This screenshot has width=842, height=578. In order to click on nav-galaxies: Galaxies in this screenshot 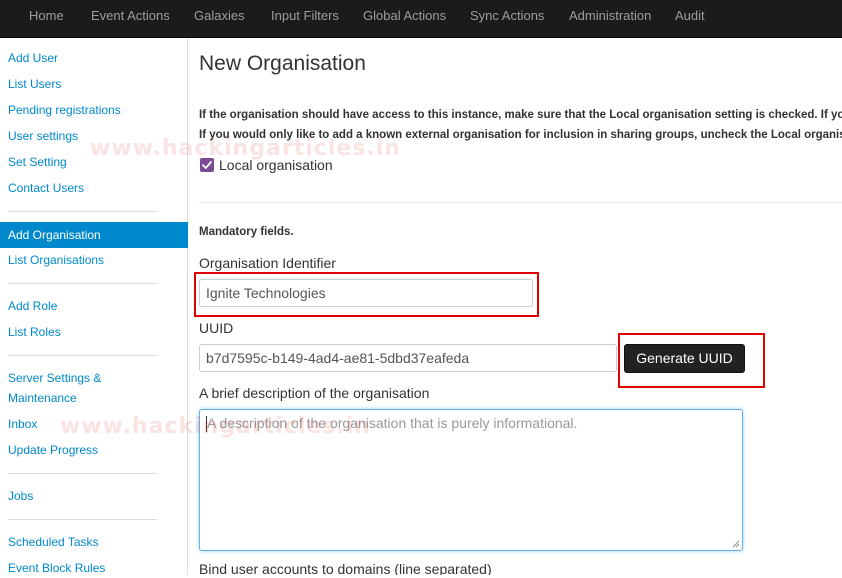, I will do `click(219, 16)`.